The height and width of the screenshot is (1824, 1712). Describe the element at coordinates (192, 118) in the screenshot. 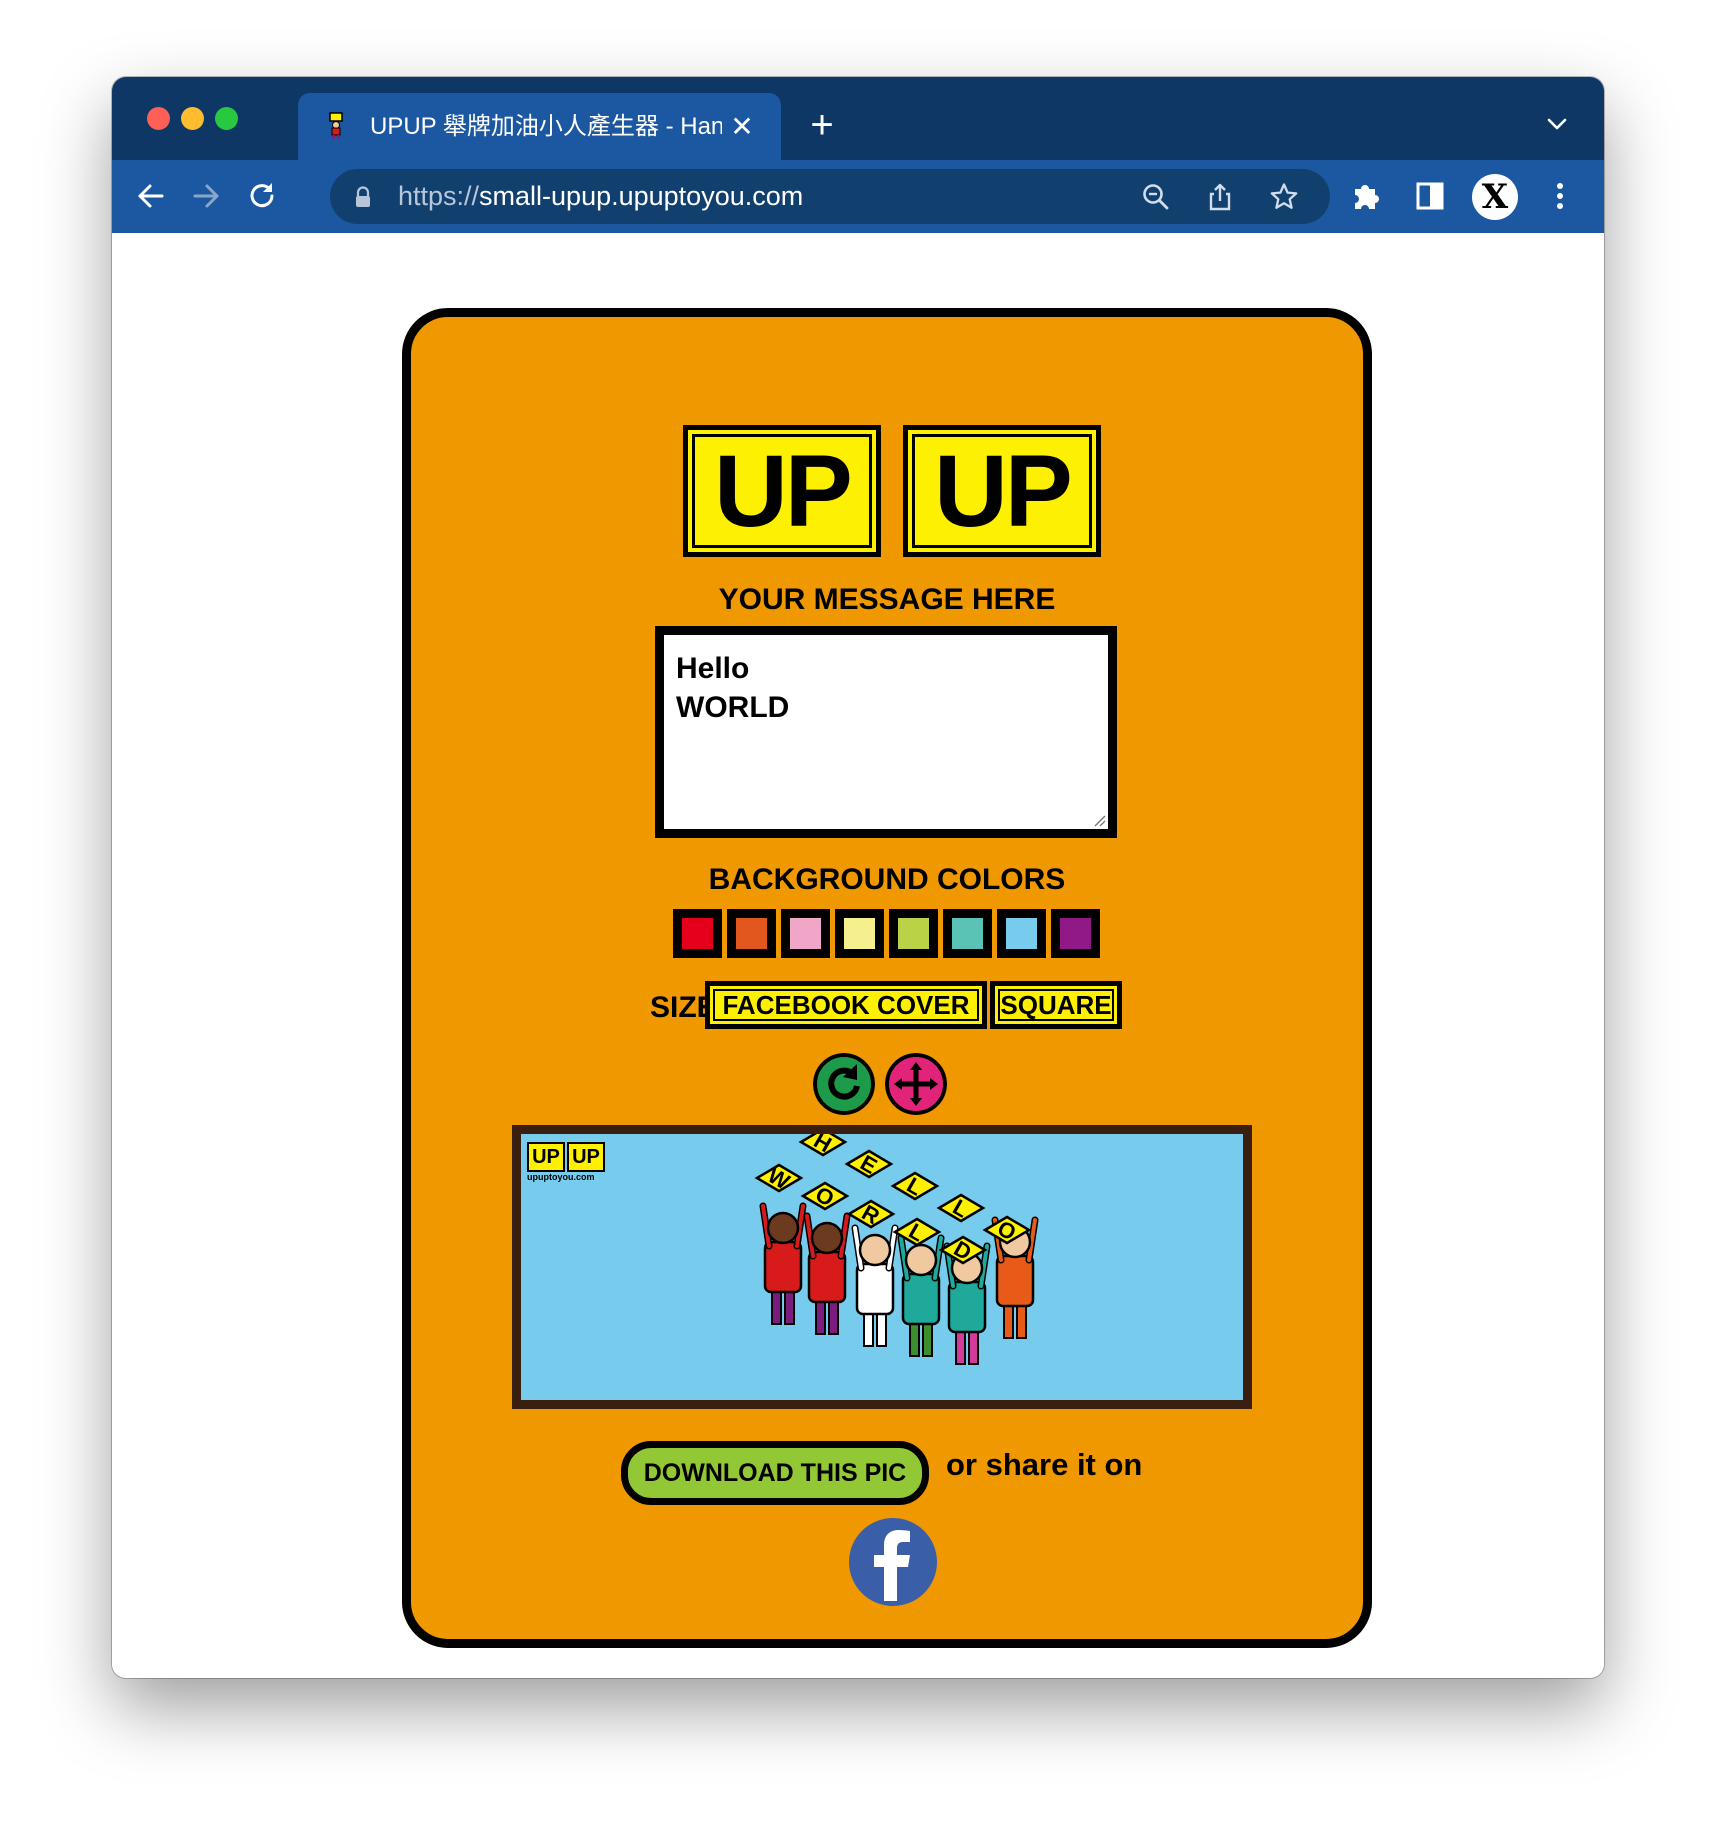

I see `minimize-window-button` at that location.